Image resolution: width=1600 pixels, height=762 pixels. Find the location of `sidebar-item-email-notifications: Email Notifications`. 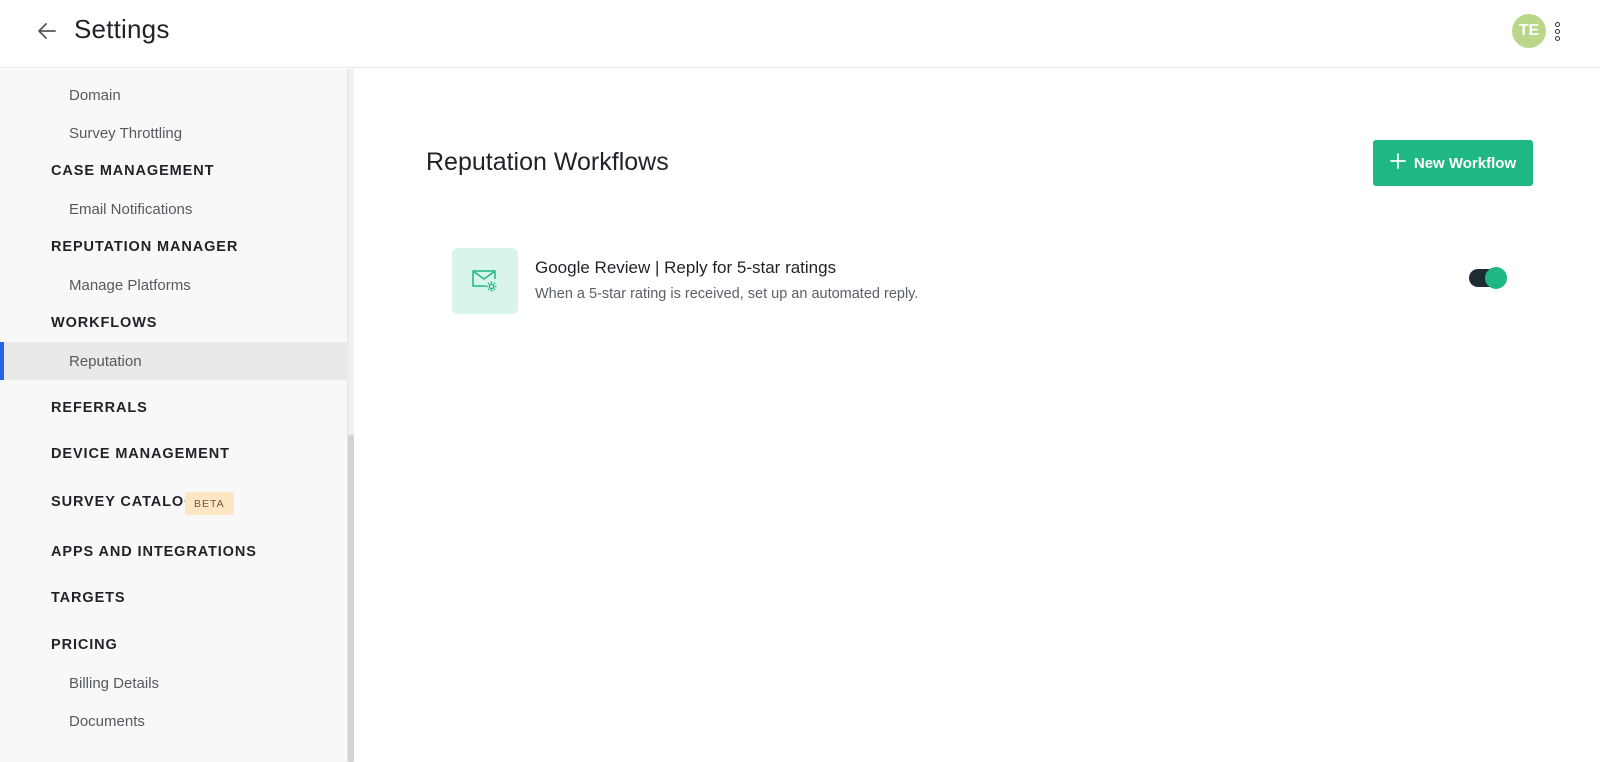

sidebar-item-email-notifications: Email Notifications is located at coordinates (130, 209).